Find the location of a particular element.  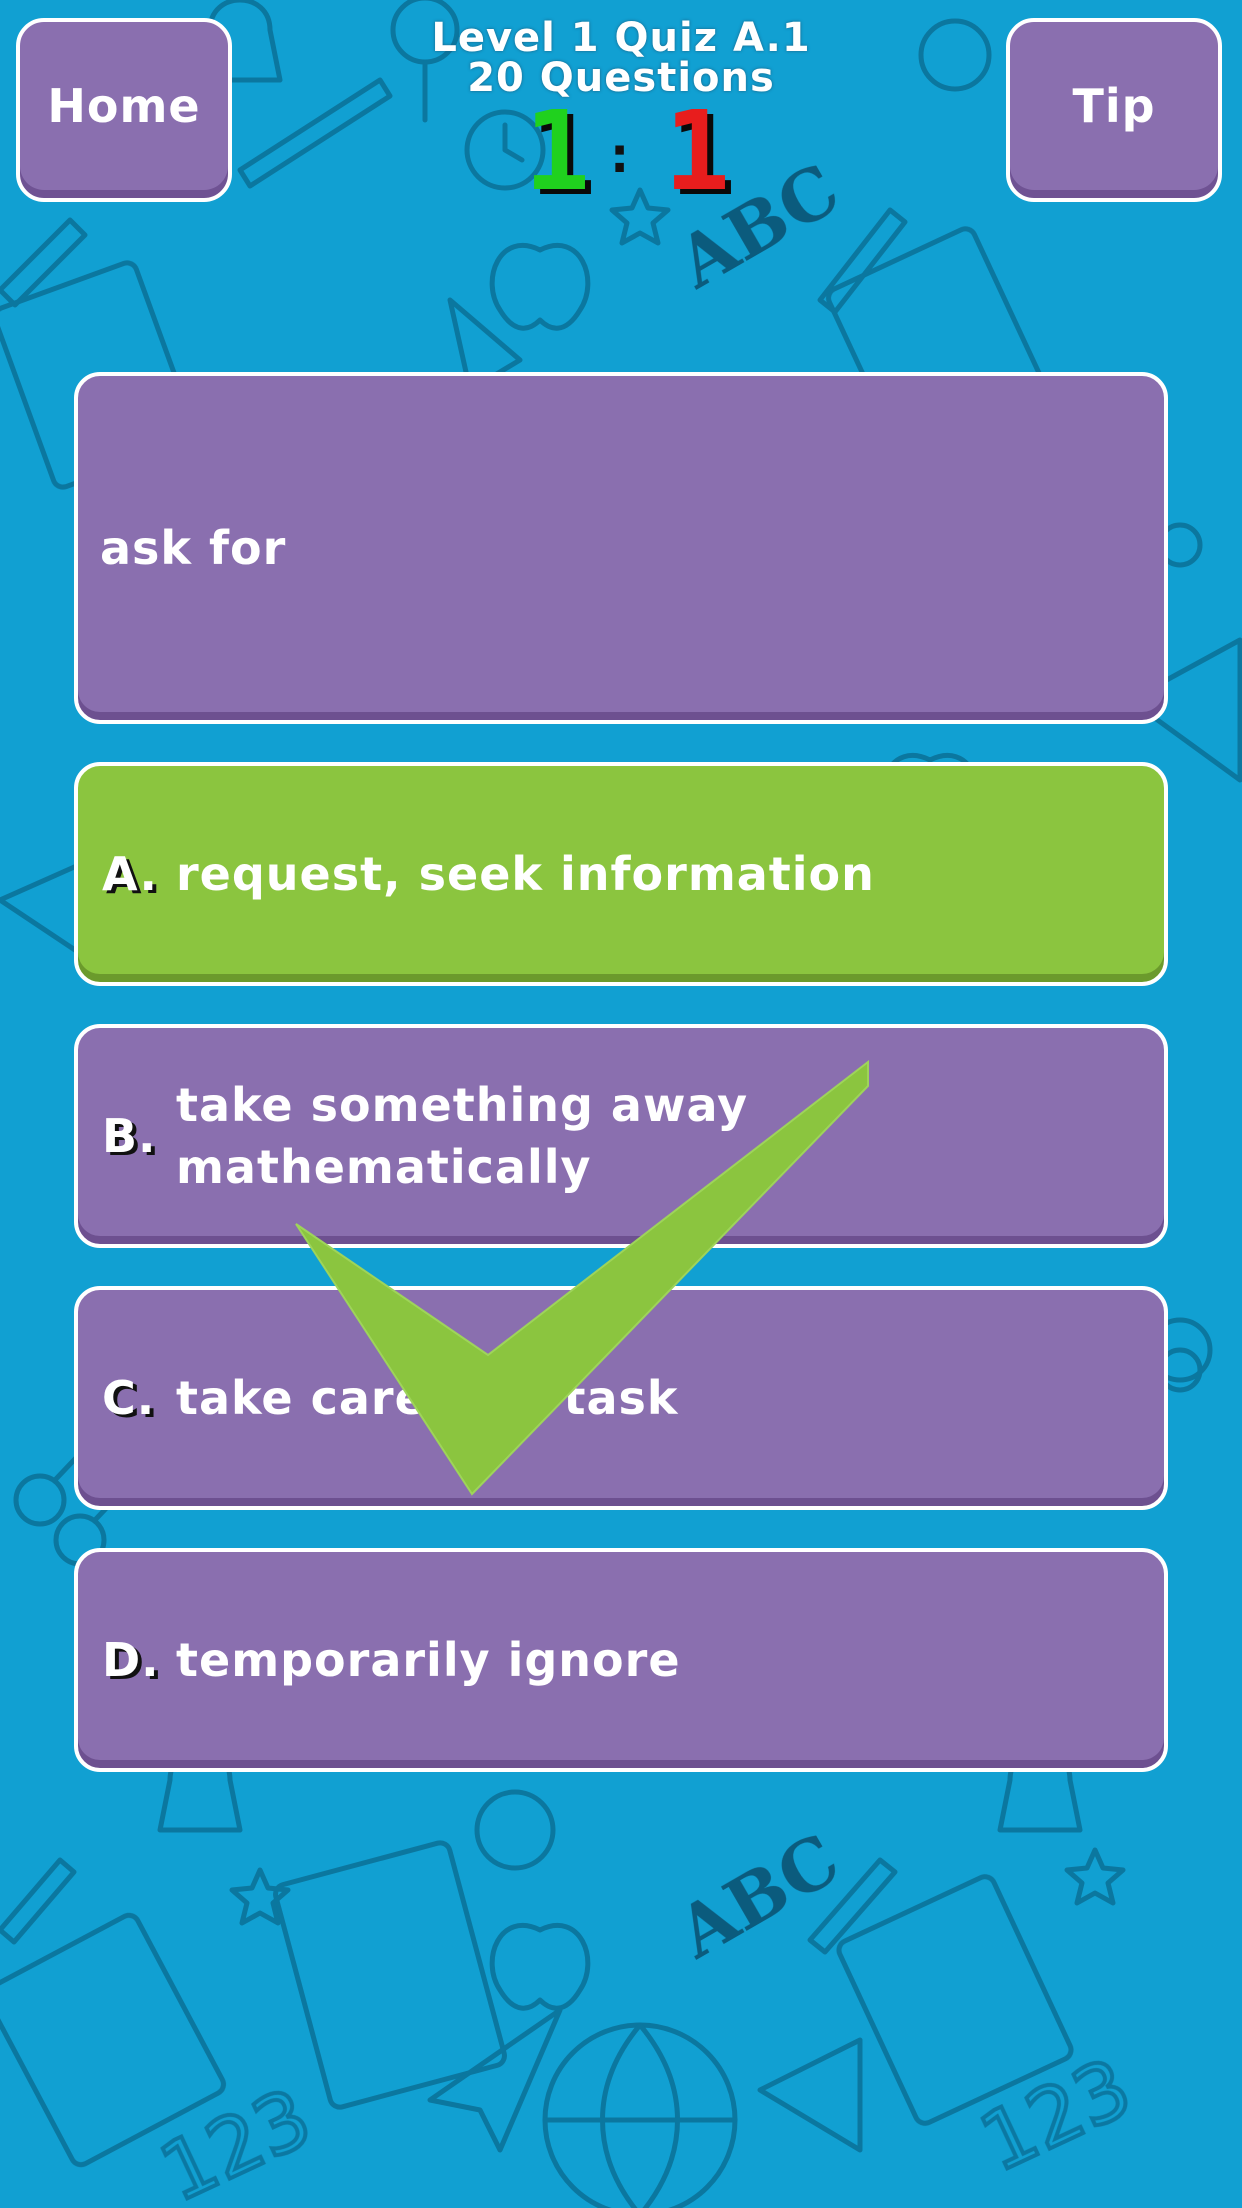

quiz-title: Level 1 Quiz A.1 is located at coordinates (621, 38).